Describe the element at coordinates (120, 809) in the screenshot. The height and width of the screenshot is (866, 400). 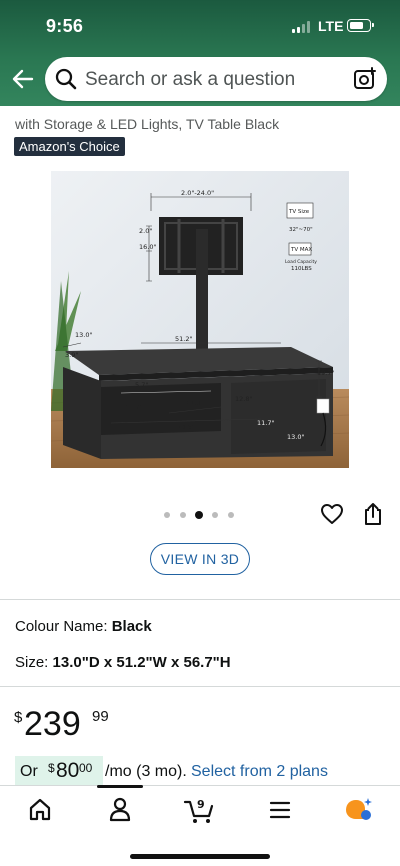
I see `account-icon` at that location.